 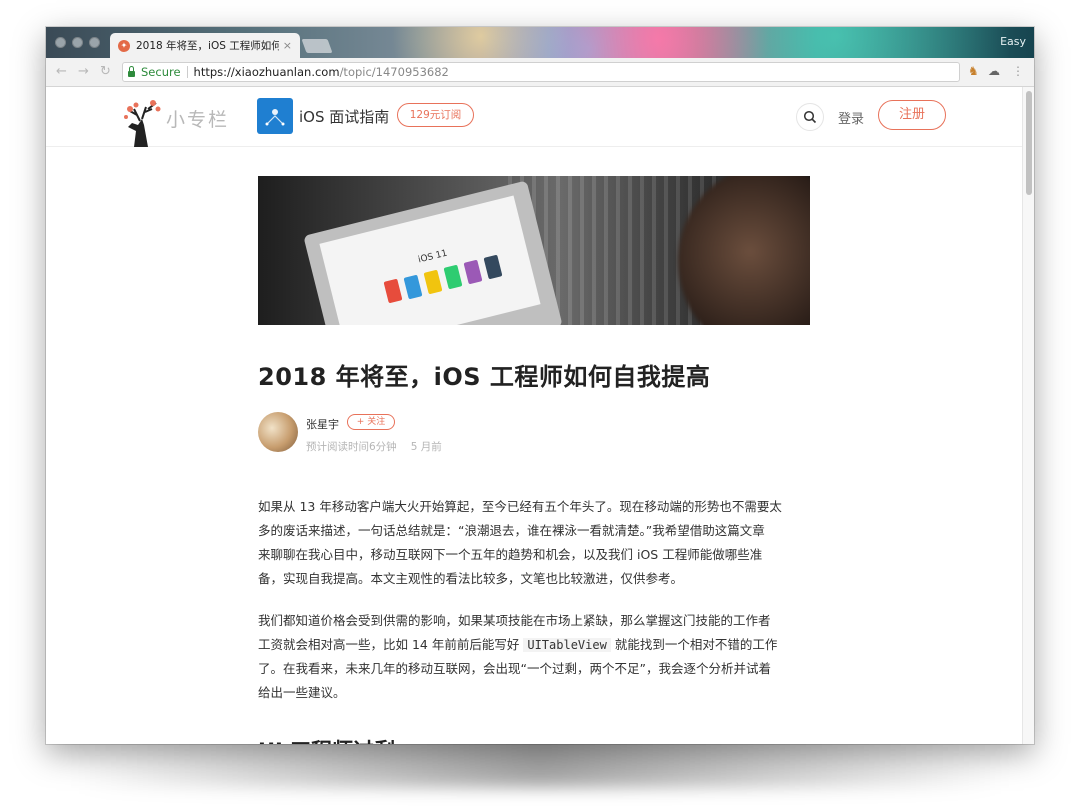 What do you see at coordinates (77, 42) in the screenshot?
I see `minimize-window-button` at bounding box center [77, 42].